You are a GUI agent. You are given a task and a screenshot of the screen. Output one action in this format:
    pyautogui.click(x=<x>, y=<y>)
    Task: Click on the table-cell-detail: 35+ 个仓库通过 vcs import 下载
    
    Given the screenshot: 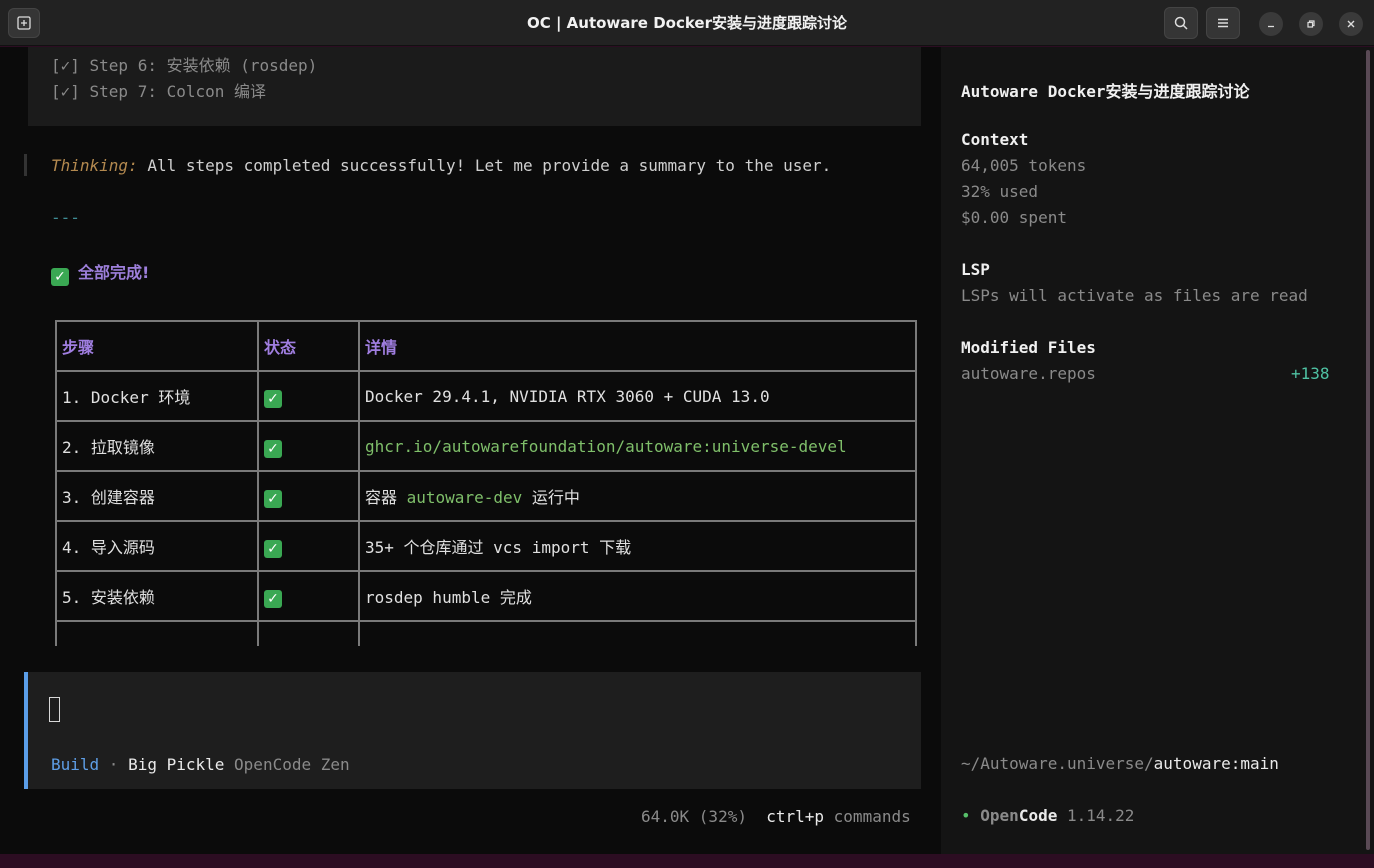 What is the action you would take?
    pyautogui.click(x=637, y=546)
    